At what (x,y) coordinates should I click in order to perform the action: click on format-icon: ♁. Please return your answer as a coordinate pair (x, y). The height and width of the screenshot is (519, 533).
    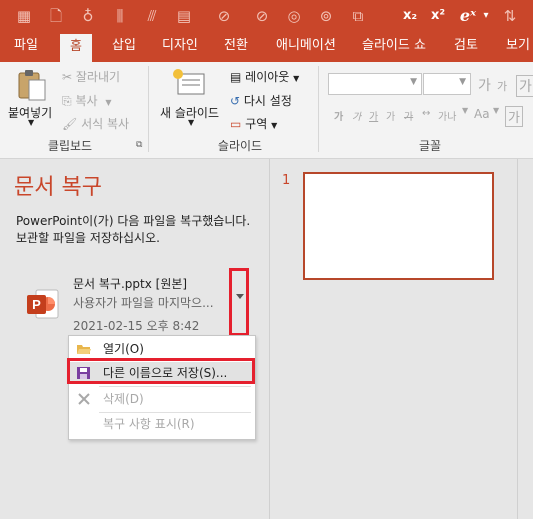
    Looking at the image, I should click on (88, 16).